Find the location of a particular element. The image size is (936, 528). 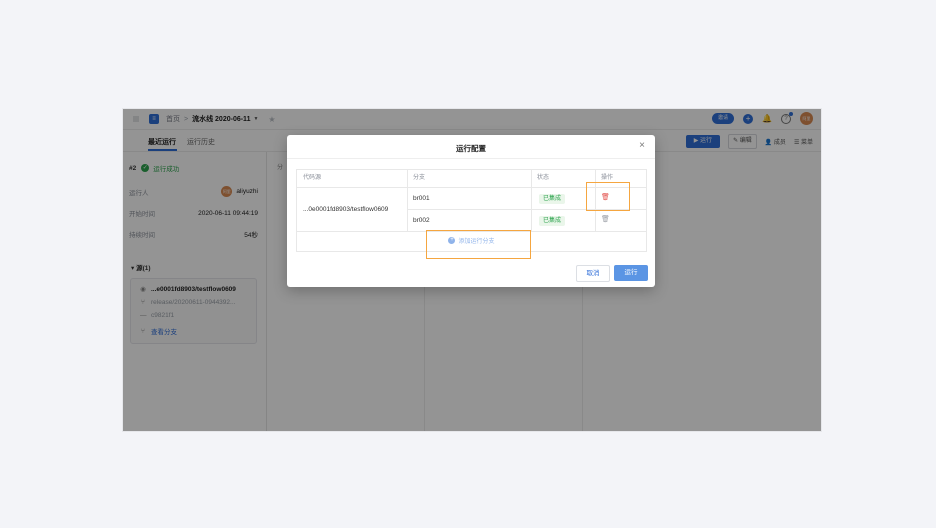

highlight-add-branch is located at coordinates (478, 244).